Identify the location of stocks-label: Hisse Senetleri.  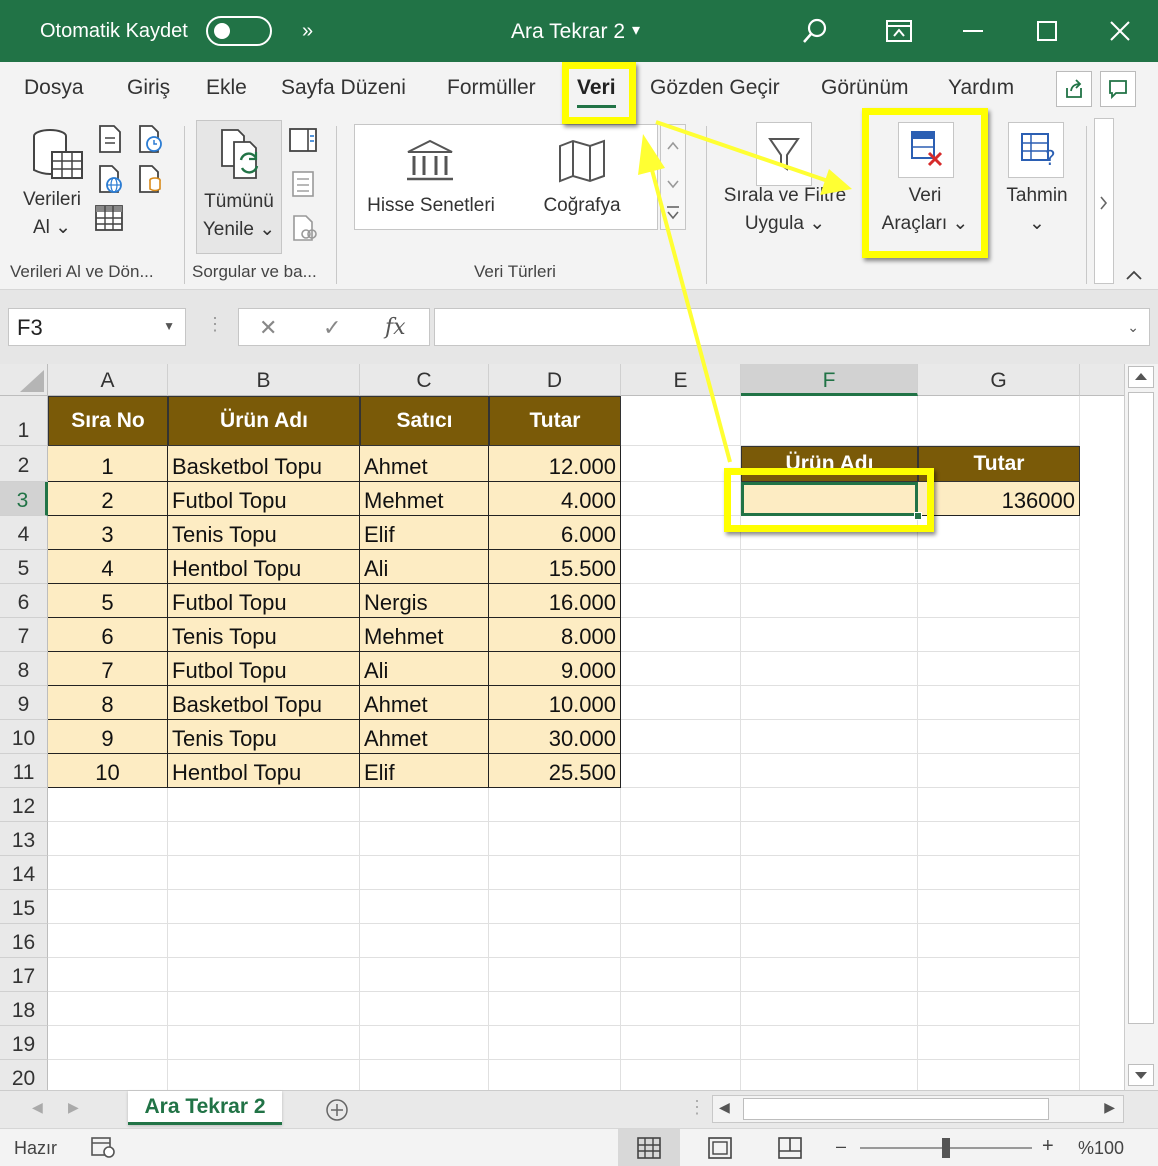
(431, 206).